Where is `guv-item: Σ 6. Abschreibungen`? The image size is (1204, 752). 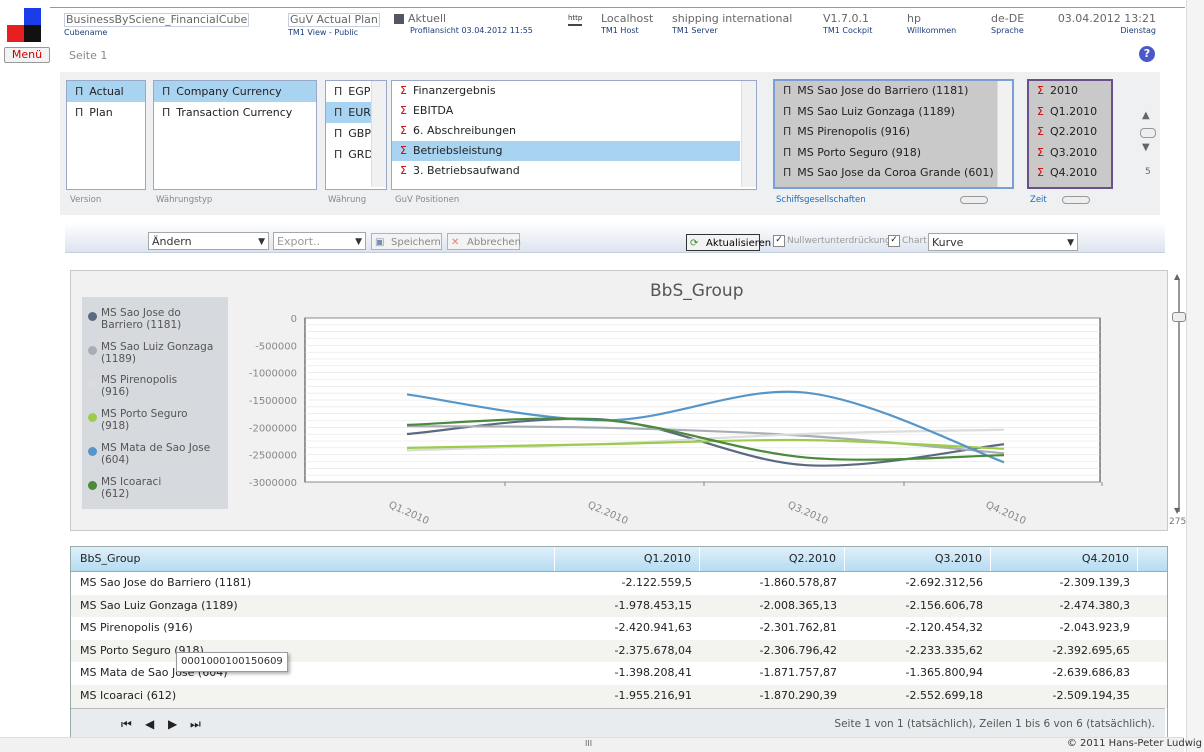 guv-item: Σ 6. Abschreibungen is located at coordinates (574, 131).